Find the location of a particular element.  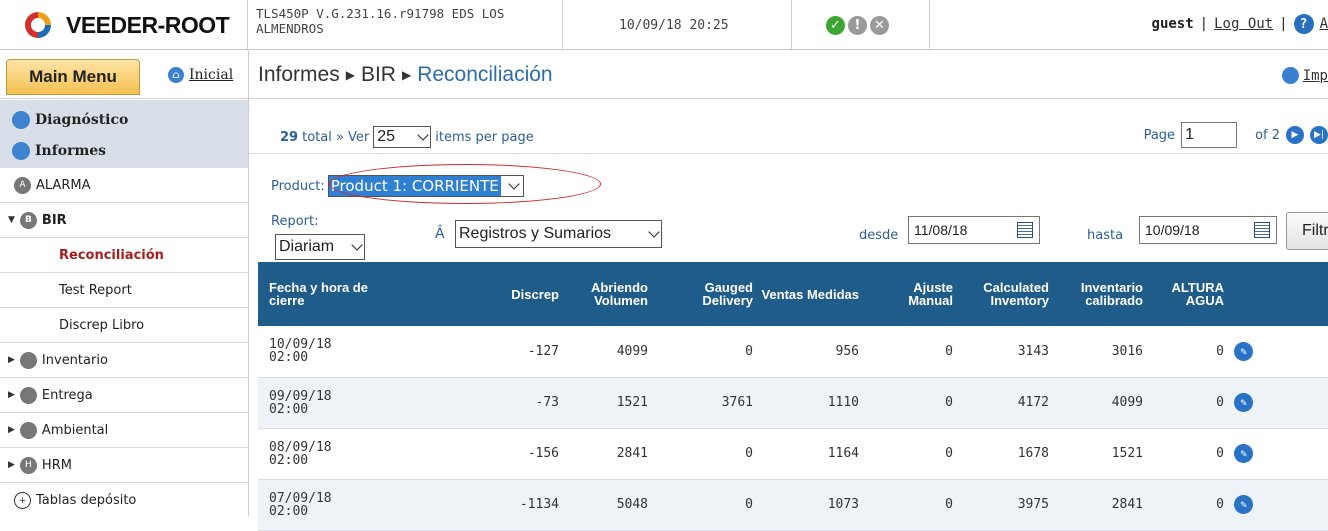

report-select: Diariam is located at coordinates (320, 247).